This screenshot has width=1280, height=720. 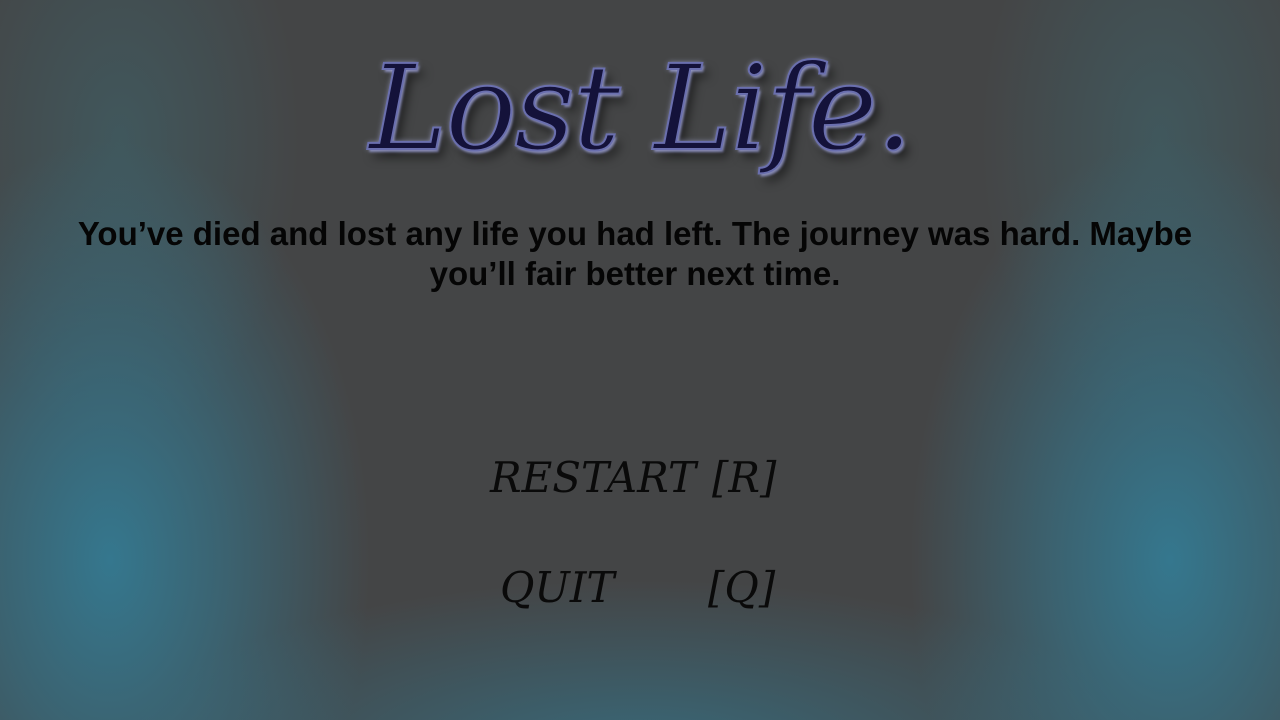 What do you see at coordinates (744, 477) in the screenshot?
I see `restart-key-hint: [R]` at bounding box center [744, 477].